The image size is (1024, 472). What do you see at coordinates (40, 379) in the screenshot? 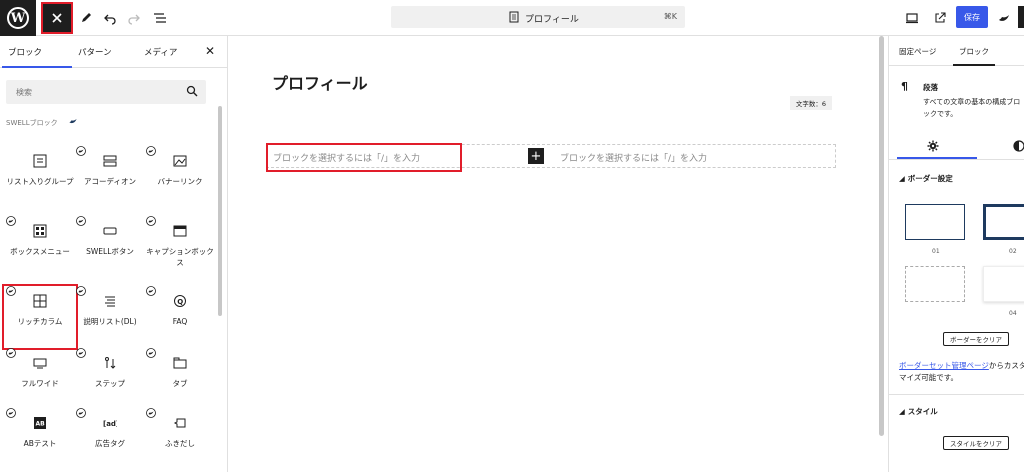
I see `block-item: フルワイド` at bounding box center [40, 379].